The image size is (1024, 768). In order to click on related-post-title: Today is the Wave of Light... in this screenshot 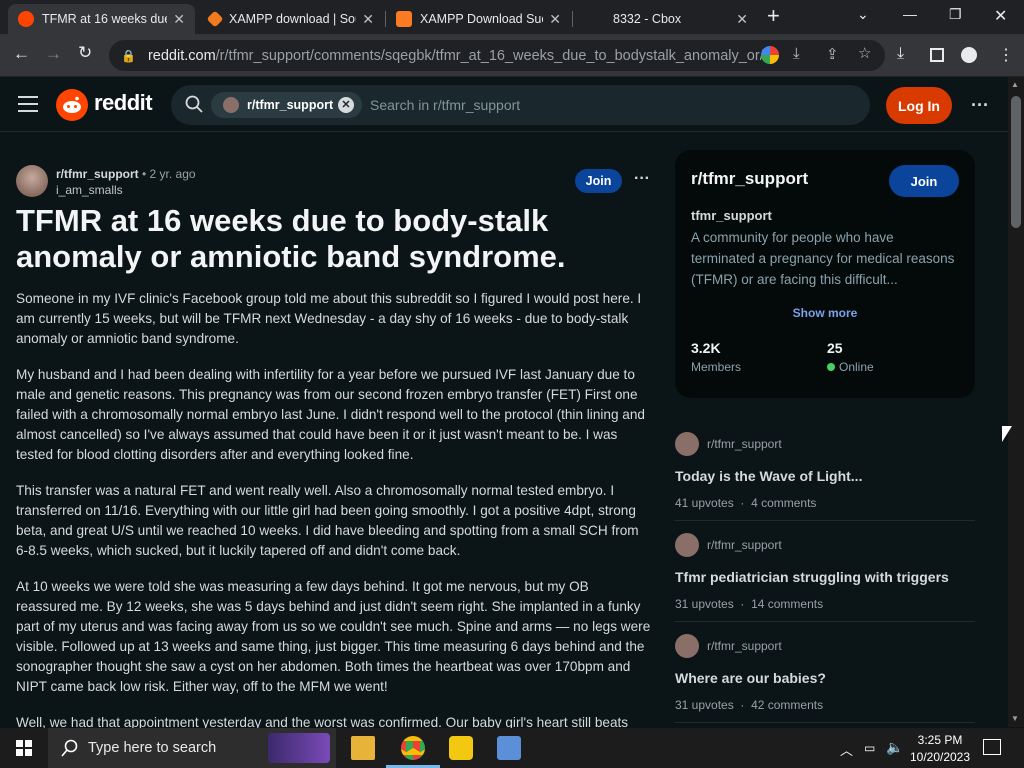, I will do `click(825, 476)`.